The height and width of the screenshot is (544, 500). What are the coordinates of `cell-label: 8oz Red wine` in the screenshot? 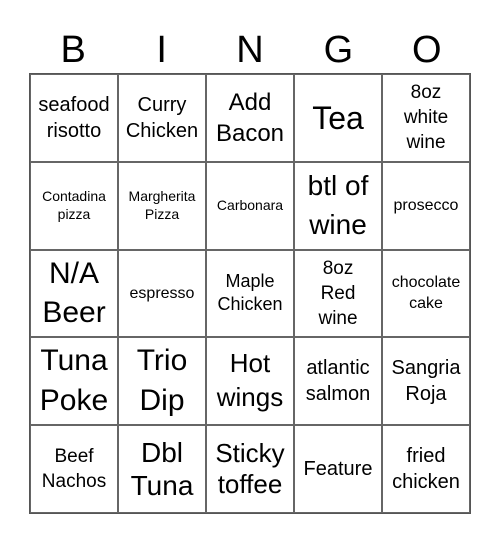 It's located at (338, 293).